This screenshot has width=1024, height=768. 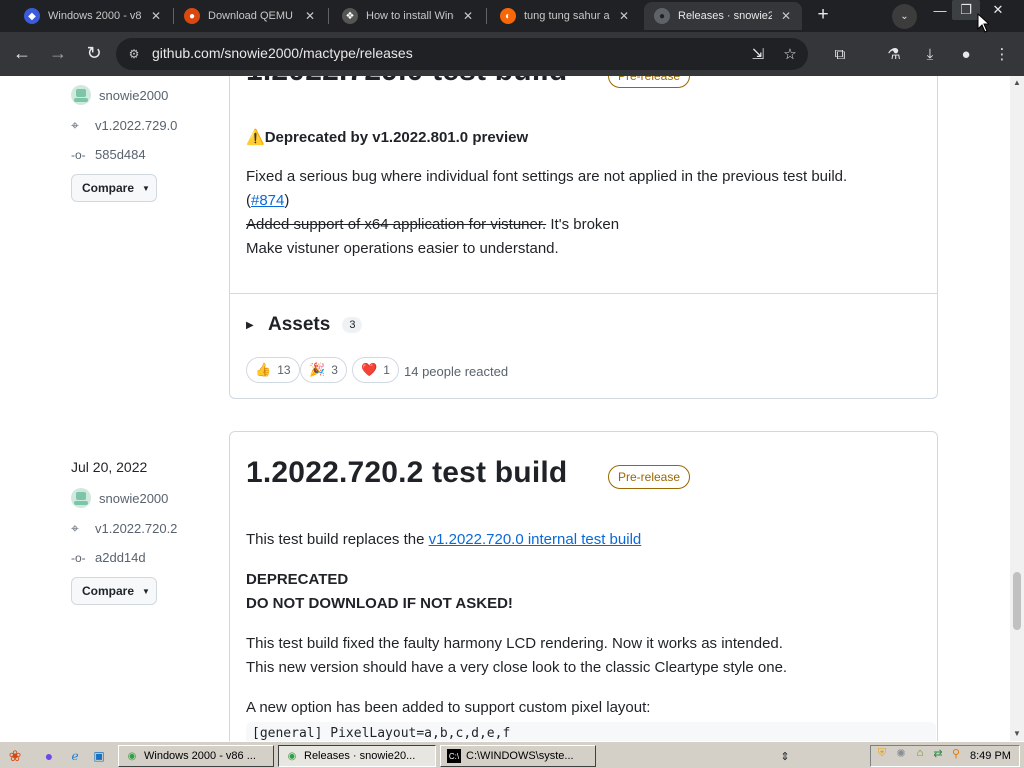 What do you see at coordinates (1017, 601) in the screenshot?
I see `scroll-thumb` at bounding box center [1017, 601].